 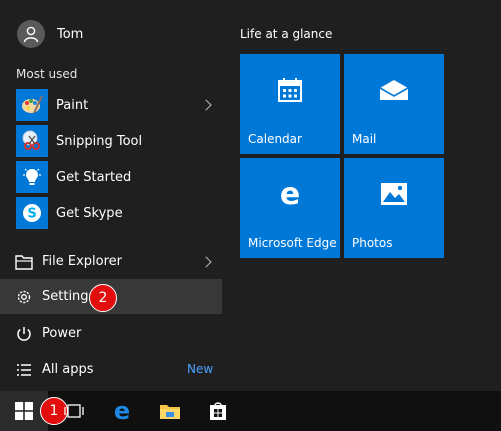 I want to click on file-explorer-label: File Explorer, so click(x=82, y=261).